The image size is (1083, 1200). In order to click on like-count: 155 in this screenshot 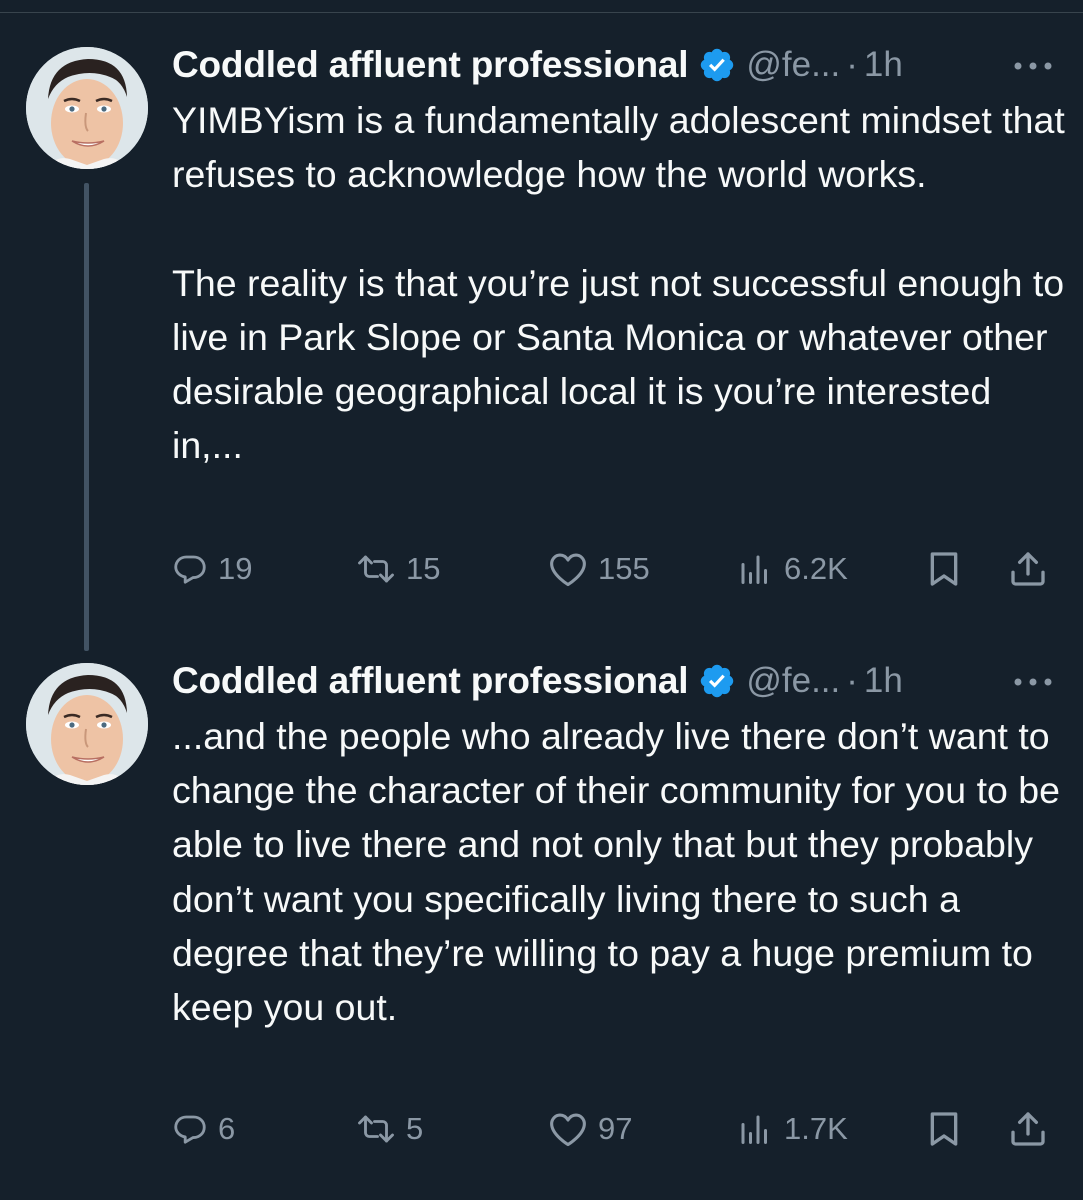, I will do `click(624, 568)`.